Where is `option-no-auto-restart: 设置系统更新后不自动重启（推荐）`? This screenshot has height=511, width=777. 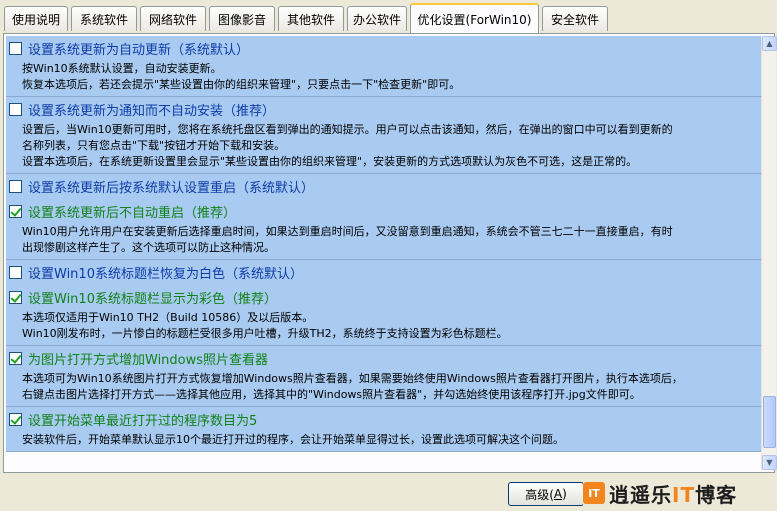 option-no-auto-restart: 设置系统更新后不自动重启（推荐） is located at coordinates (383, 211).